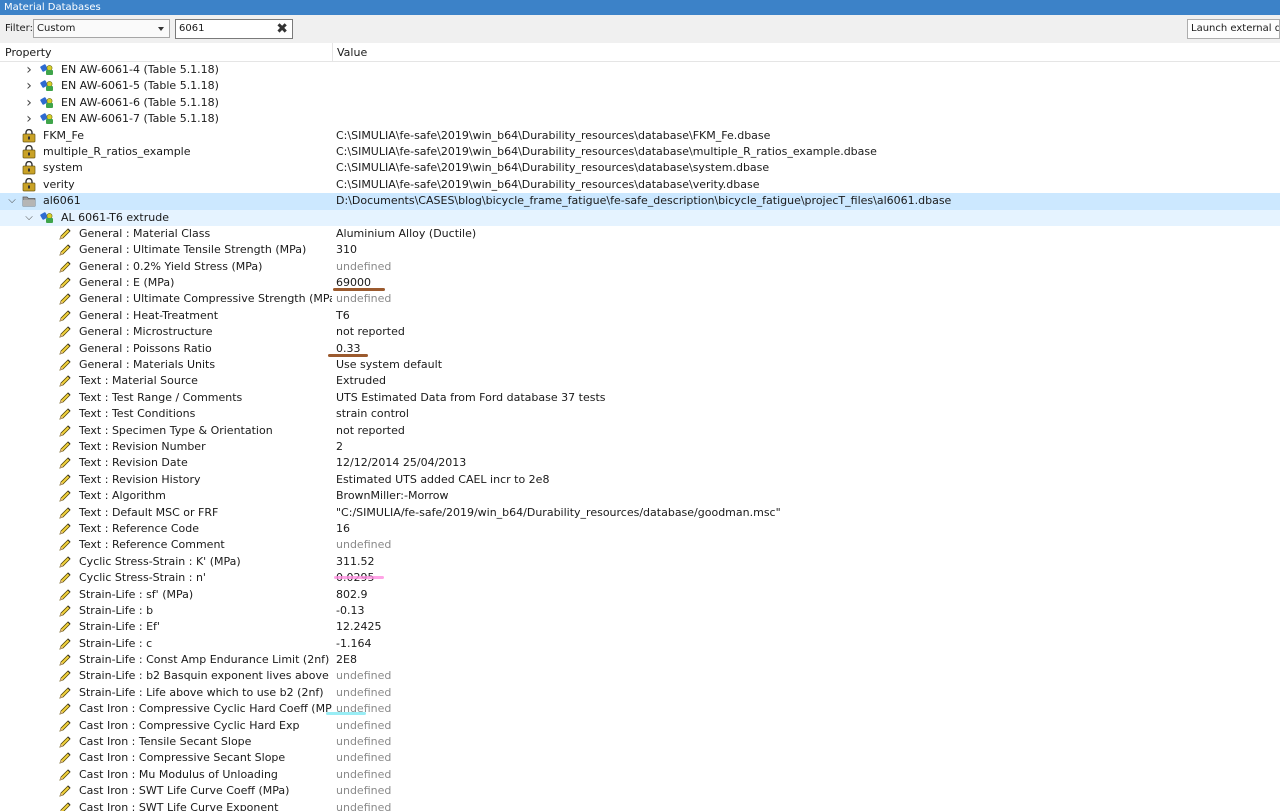 The width and height of the screenshot is (1280, 811). I want to click on property-cell: Text : Default MSC or FRF, so click(166, 513).